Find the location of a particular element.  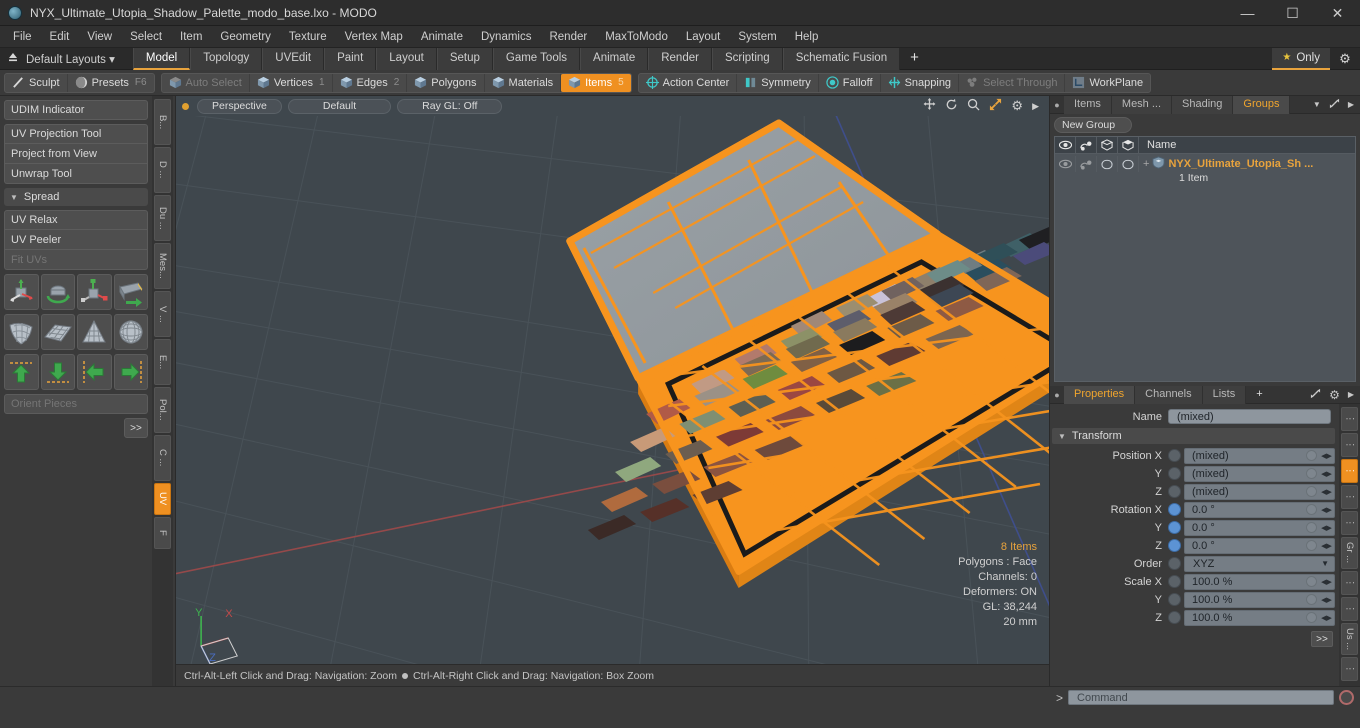

layout-tab-game-tools: Game Tools is located at coordinates (536, 58).